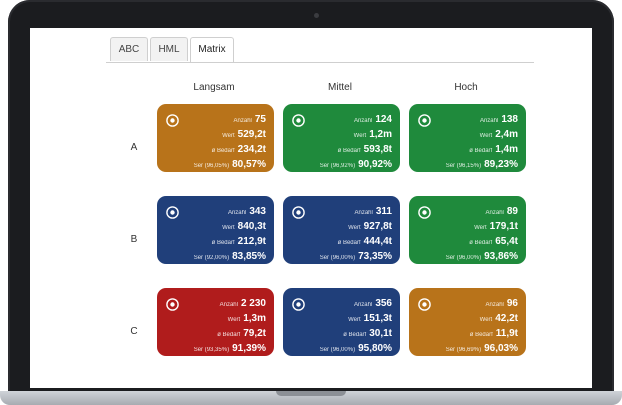 Image resolution: width=622 pixels, height=405 pixels. What do you see at coordinates (506, 149) in the screenshot?
I see `demand-value: 1,4m` at bounding box center [506, 149].